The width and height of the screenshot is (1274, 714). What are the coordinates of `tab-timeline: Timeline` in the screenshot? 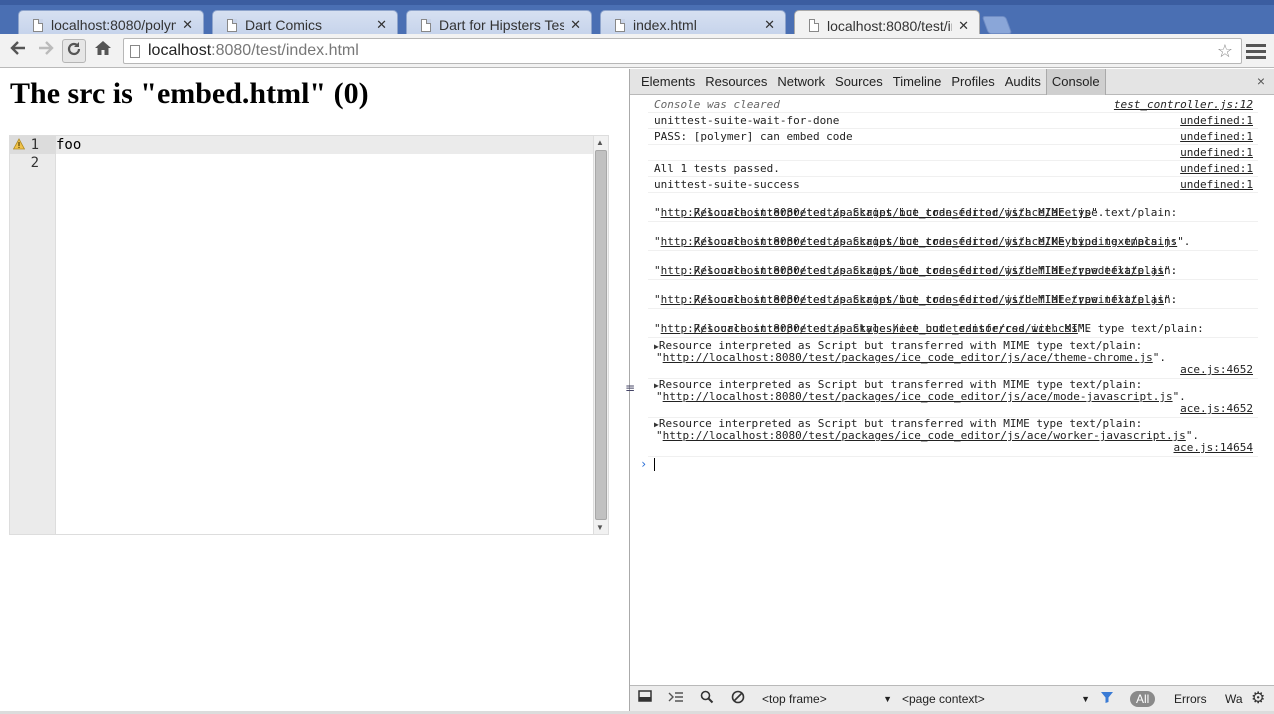 It's located at (917, 82).